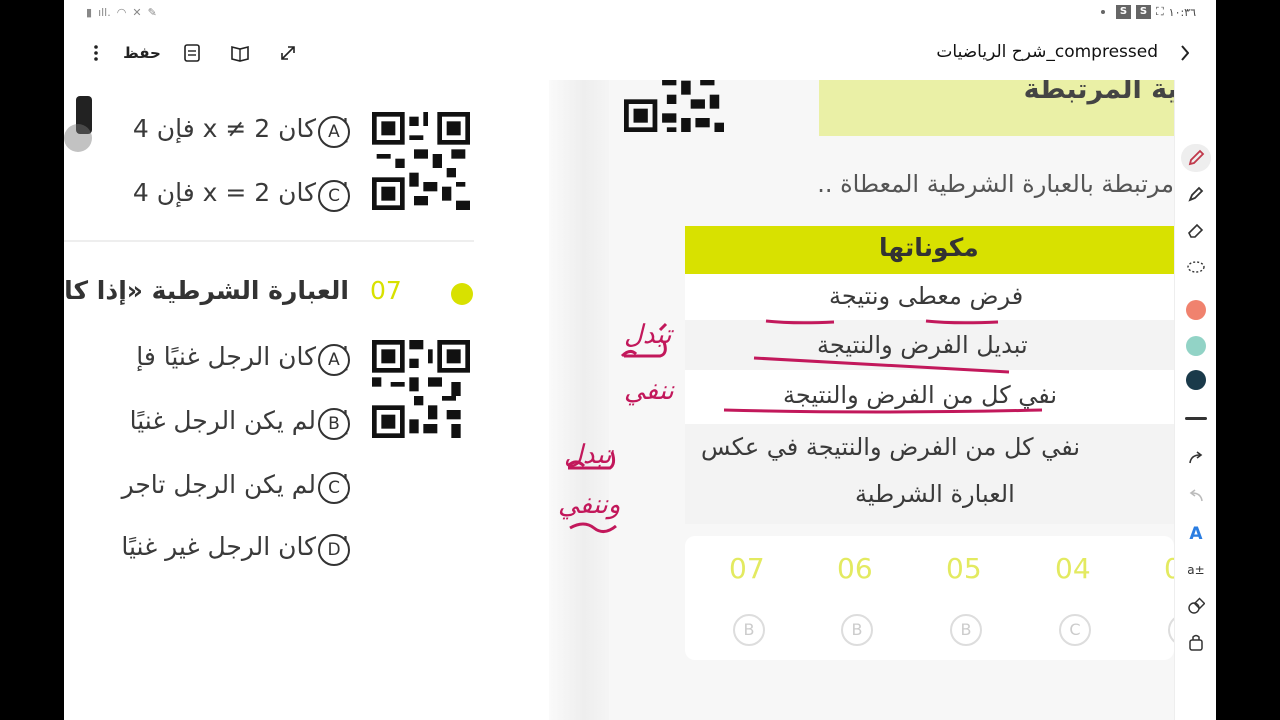 This screenshot has height=720, width=1280. Describe the element at coordinates (1196, 534) in the screenshot. I see `text-recognition-icon: A` at that location.